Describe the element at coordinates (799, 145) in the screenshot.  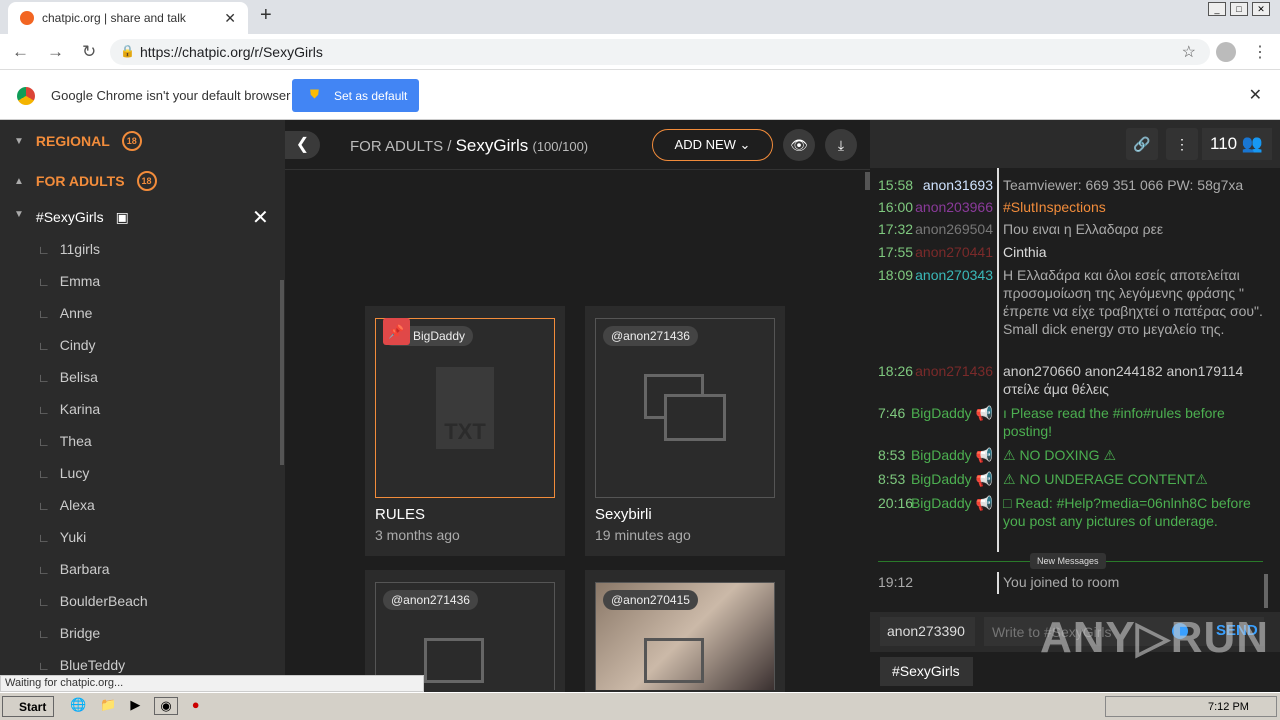
I see `eye-icon: 👁` at that location.